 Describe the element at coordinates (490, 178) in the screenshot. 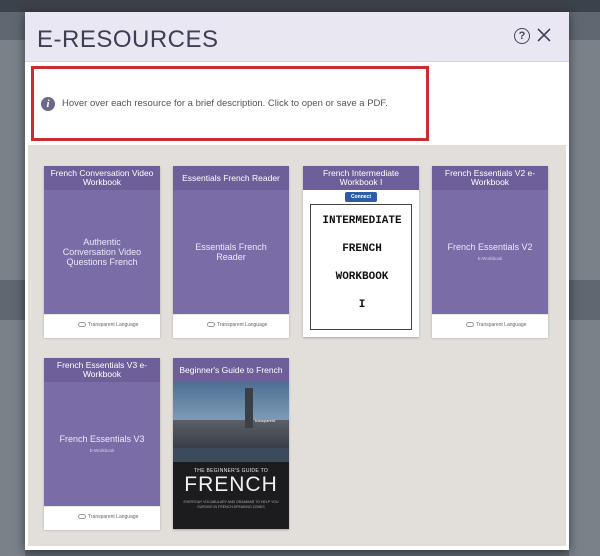

I see `resource-title: French Essentials V2 e-Workbook` at that location.